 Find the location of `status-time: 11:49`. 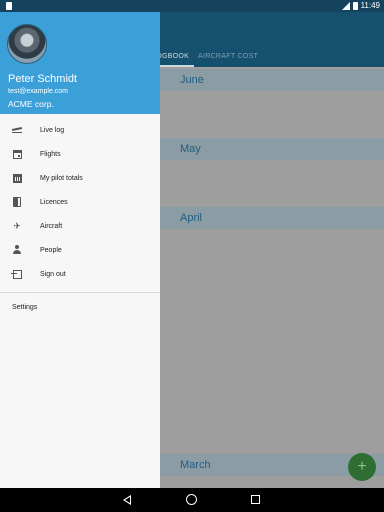

status-time: 11:49 is located at coordinates (370, 5).